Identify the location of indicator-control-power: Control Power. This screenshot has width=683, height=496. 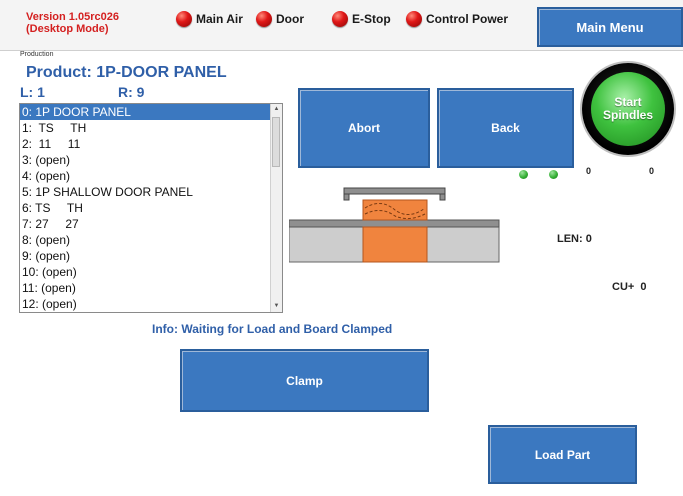
(457, 19).